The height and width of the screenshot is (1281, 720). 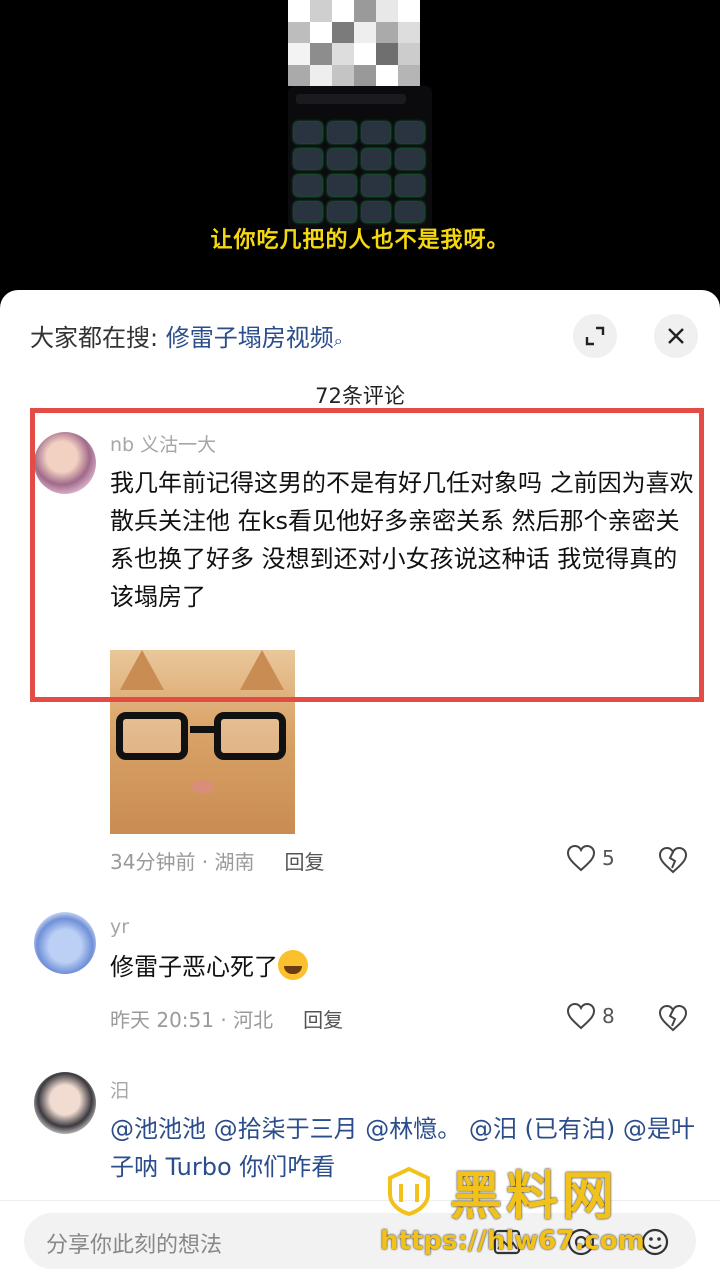 I want to click on comment-count: 72条评论, so click(x=360, y=396).